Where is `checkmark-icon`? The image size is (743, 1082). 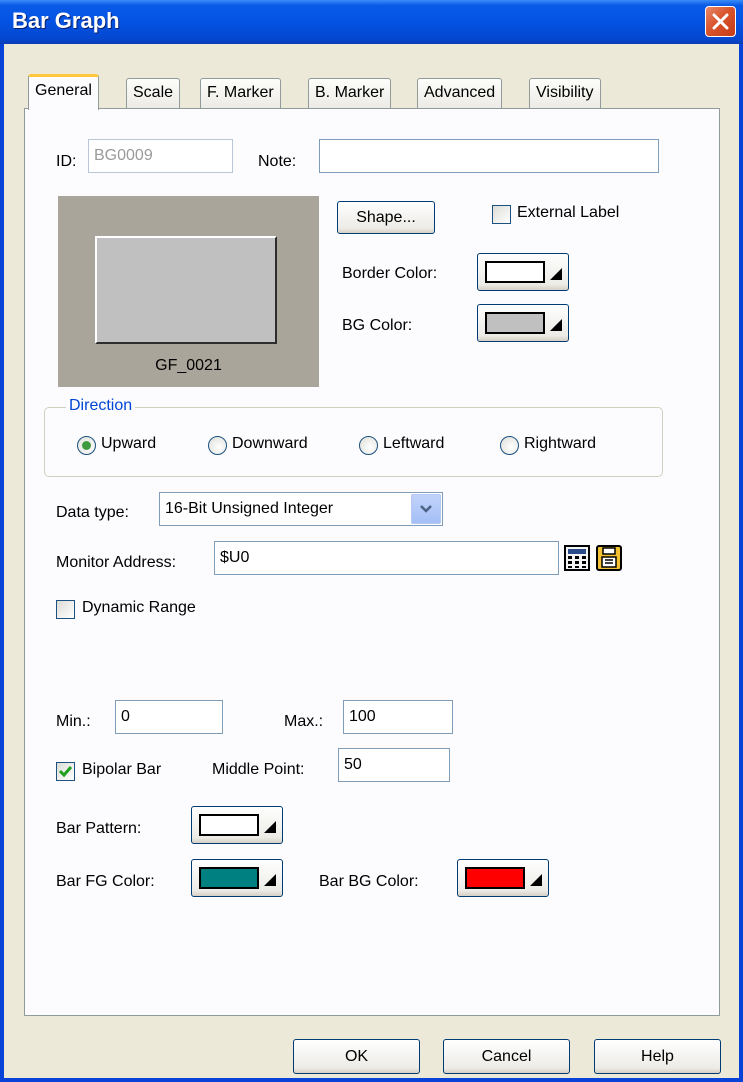 checkmark-icon is located at coordinates (65, 772).